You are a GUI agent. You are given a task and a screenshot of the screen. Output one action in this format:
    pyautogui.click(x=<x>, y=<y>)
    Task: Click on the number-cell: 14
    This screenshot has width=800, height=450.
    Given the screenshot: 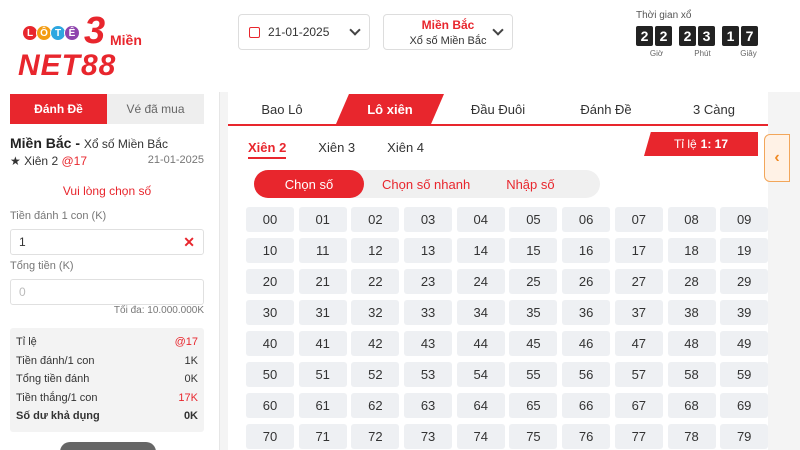 What is the action you would take?
    pyautogui.click(x=480, y=250)
    